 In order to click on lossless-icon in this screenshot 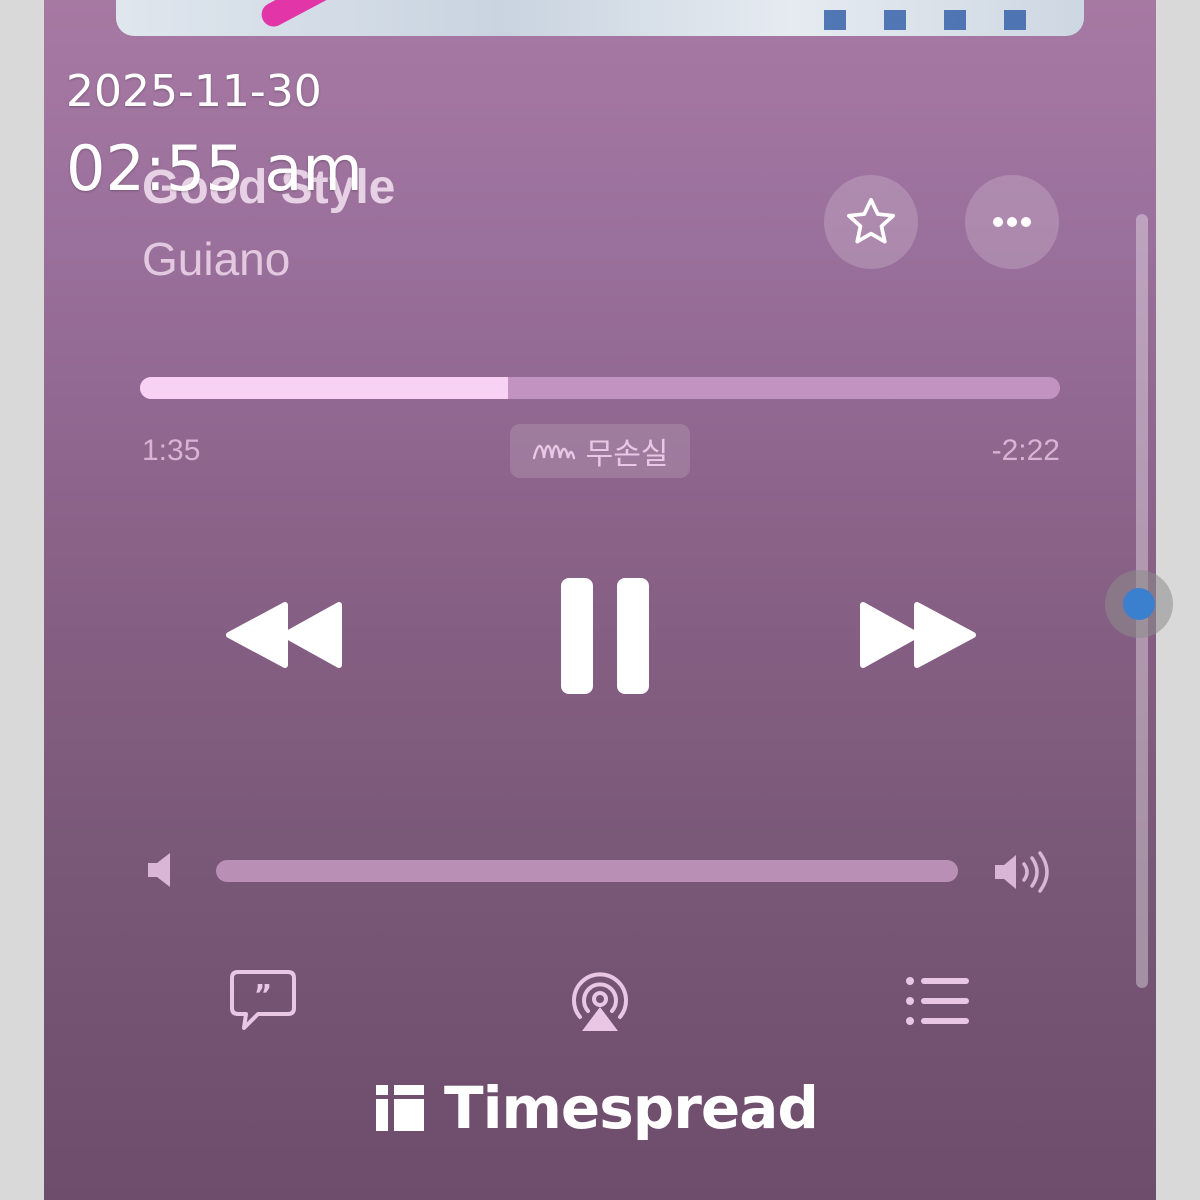, I will do `click(553, 452)`.